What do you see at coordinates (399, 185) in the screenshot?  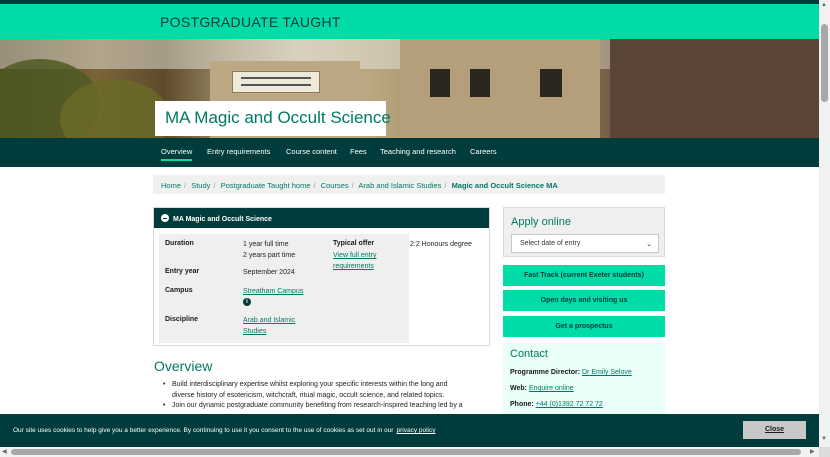 I see `breadcrumb-arab-and-islamic-studies: Arab and Islamic Studies` at bounding box center [399, 185].